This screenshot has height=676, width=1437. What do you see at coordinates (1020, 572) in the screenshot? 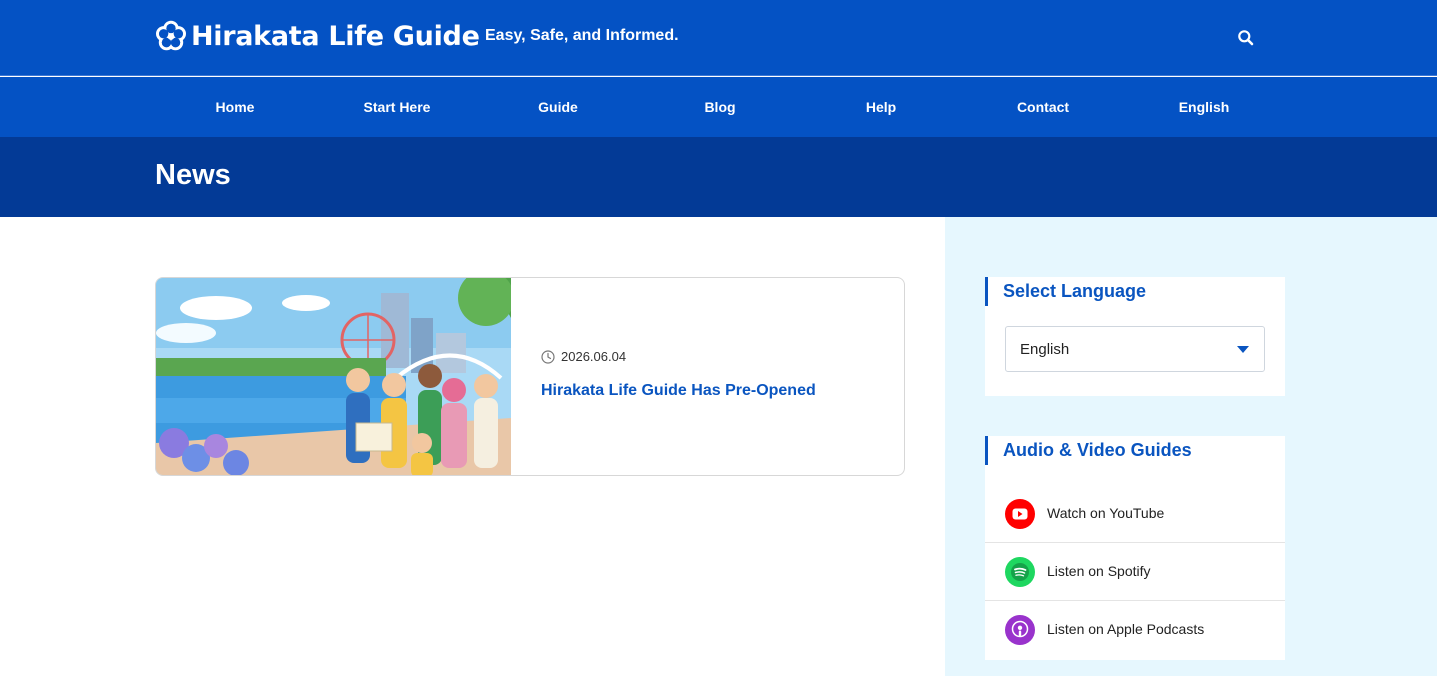
I see `spotify-icon` at bounding box center [1020, 572].